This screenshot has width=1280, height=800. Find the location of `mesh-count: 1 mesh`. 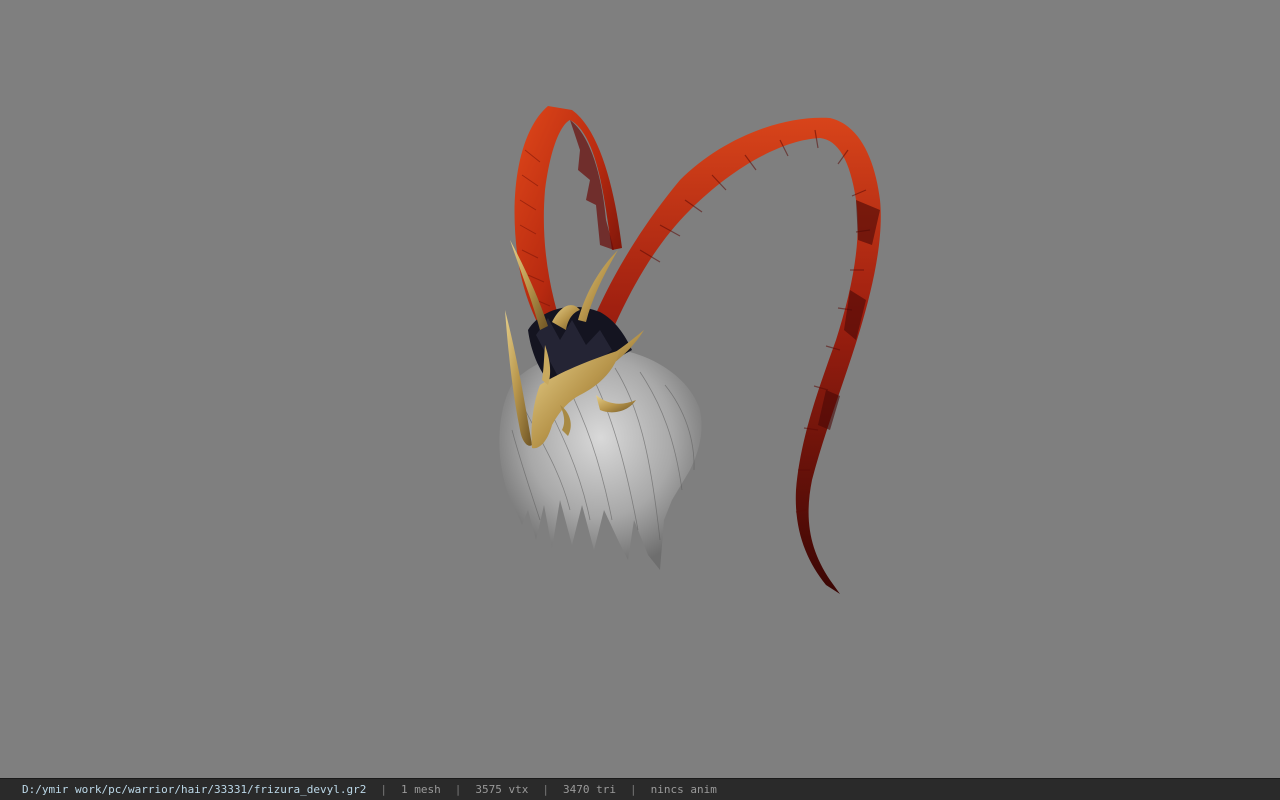

mesh-count: 1 mesh is located at coordinates (421, 789).